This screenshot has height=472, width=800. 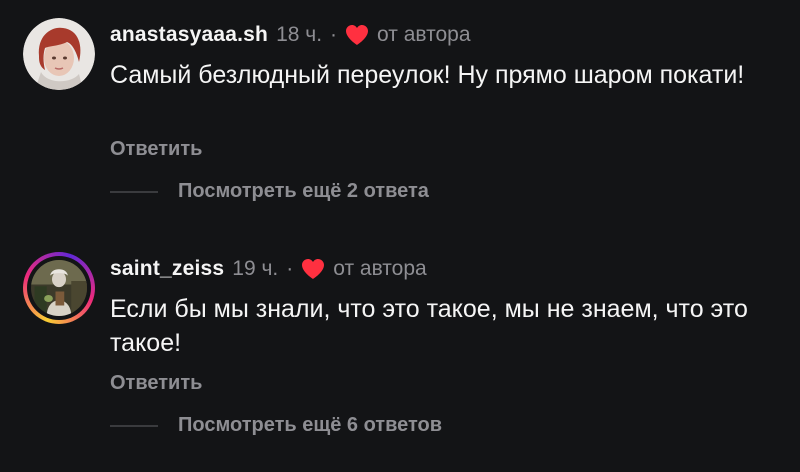 I want to click on view-more-replies-button: Посмотреть ещё 6 ответов, so click(x=276, y=425).